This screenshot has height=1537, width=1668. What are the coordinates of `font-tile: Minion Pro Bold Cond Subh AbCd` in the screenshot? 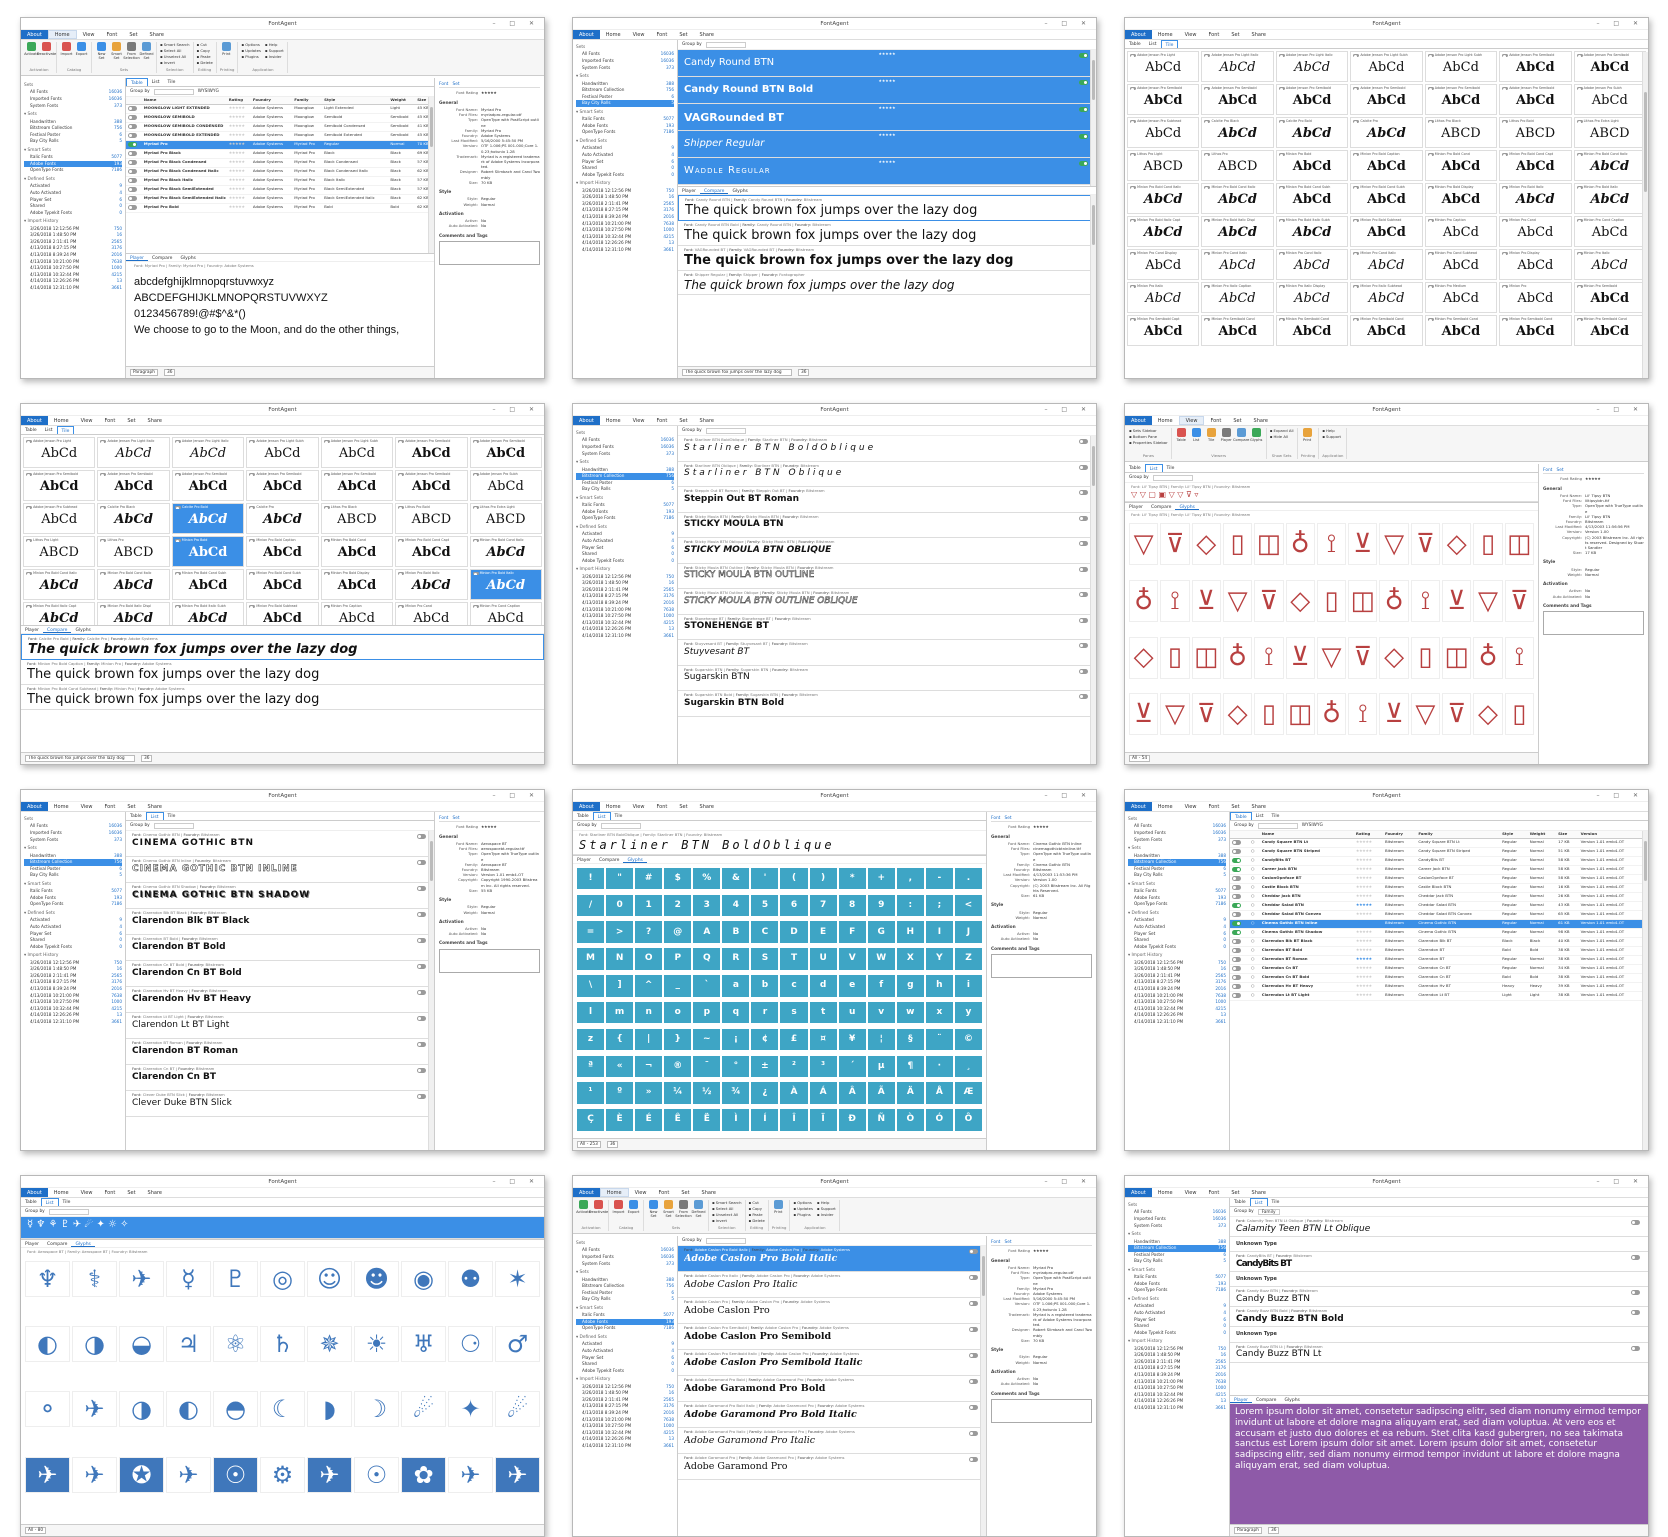 It's located at (208, 584).